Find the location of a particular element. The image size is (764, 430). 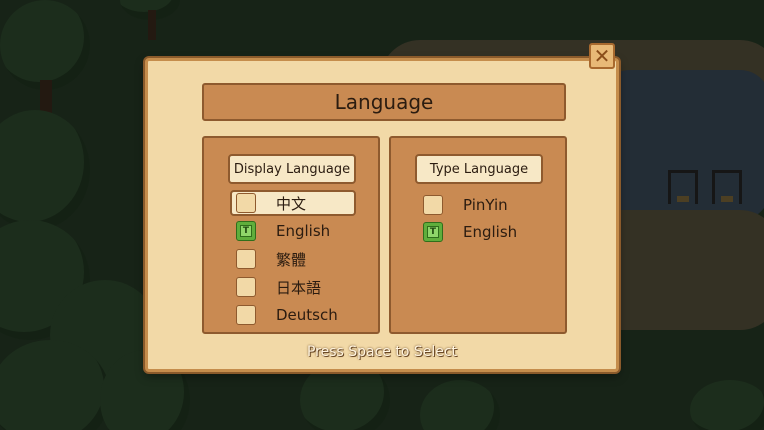

display-option-japanese: 日本語 is located at coordinates (293, 287).